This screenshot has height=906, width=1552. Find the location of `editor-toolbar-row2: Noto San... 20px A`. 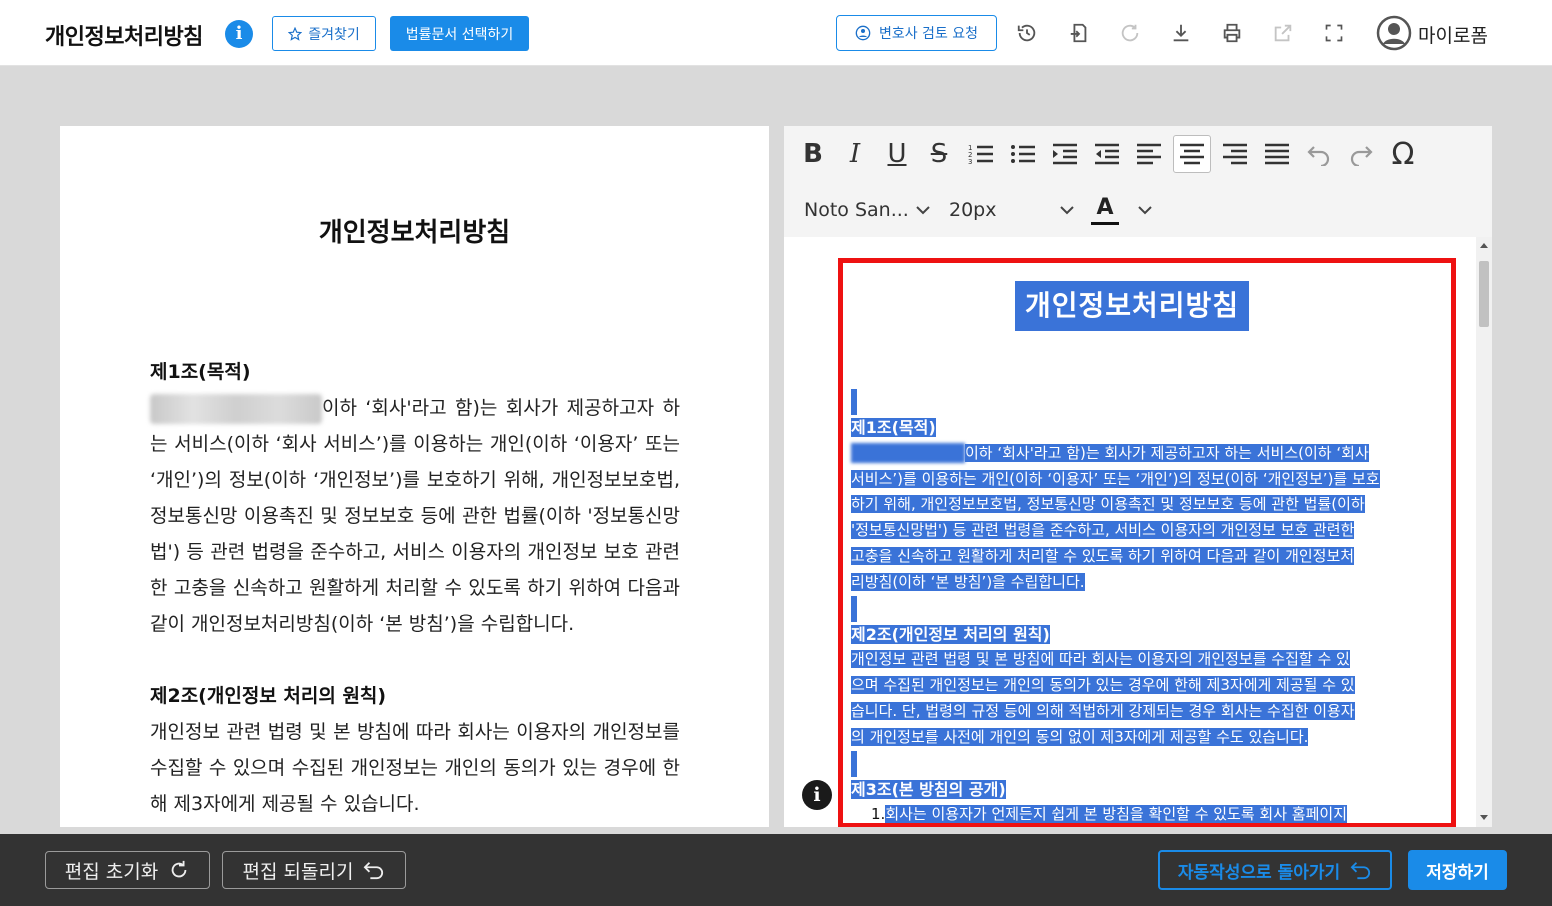

editor-toolbar-row2: Noto San... 20px A is located at coordinates (1138, 209).